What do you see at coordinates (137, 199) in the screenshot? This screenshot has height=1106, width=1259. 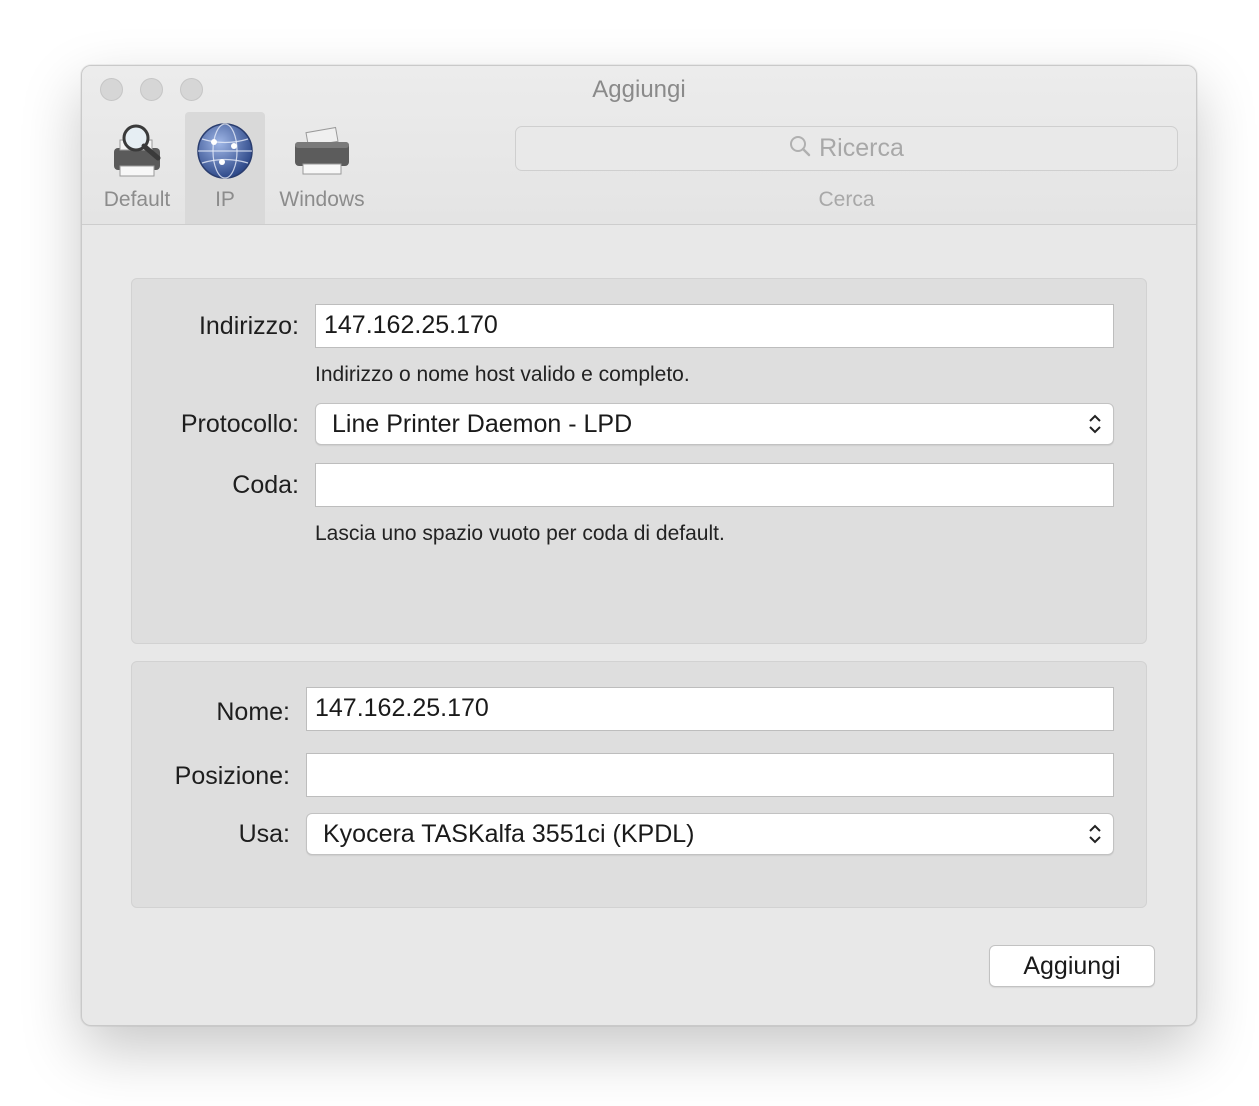 I see `toolbar-default-label: Default` at bounding box center [137, 199].